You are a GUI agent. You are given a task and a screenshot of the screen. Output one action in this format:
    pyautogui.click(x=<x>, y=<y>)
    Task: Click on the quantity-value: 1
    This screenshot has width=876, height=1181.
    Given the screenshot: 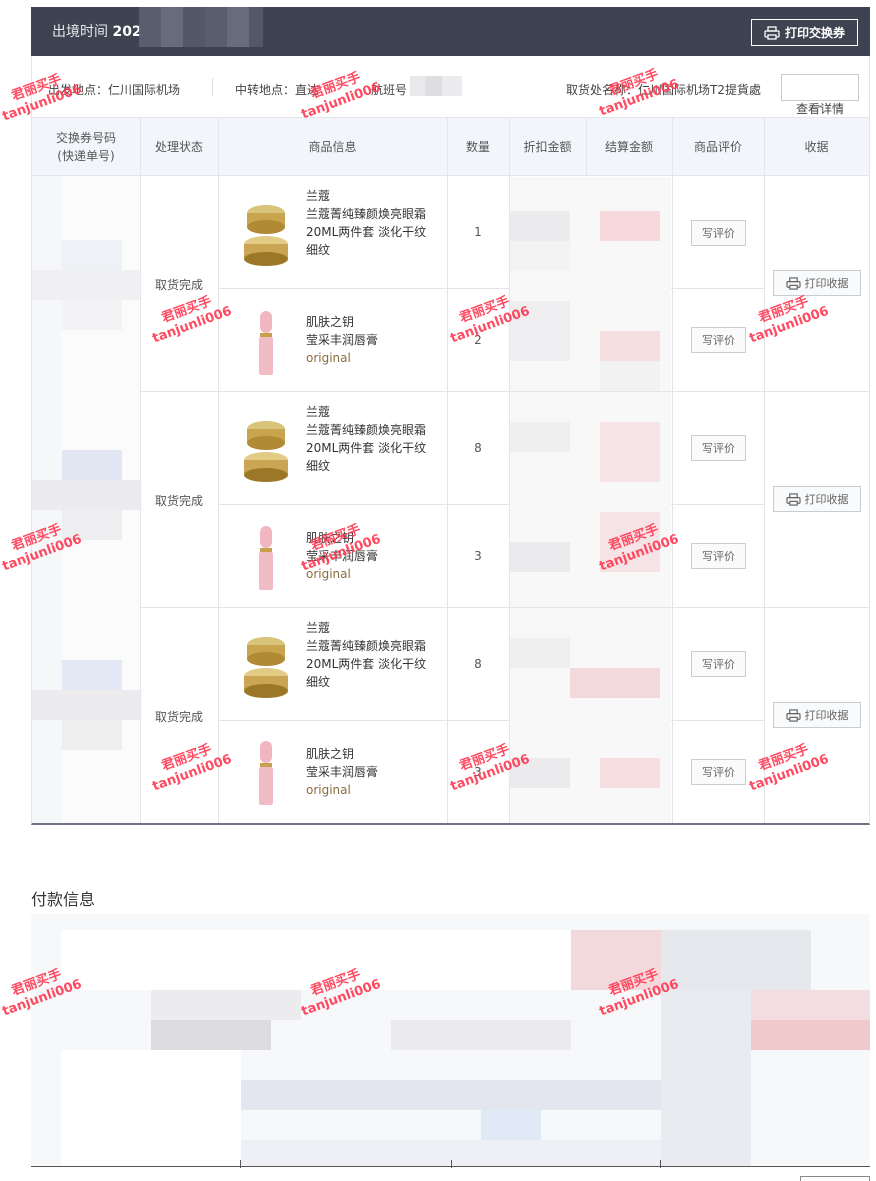 What is the action you would take?
    pyautogui.click(x=478, y=232)
    